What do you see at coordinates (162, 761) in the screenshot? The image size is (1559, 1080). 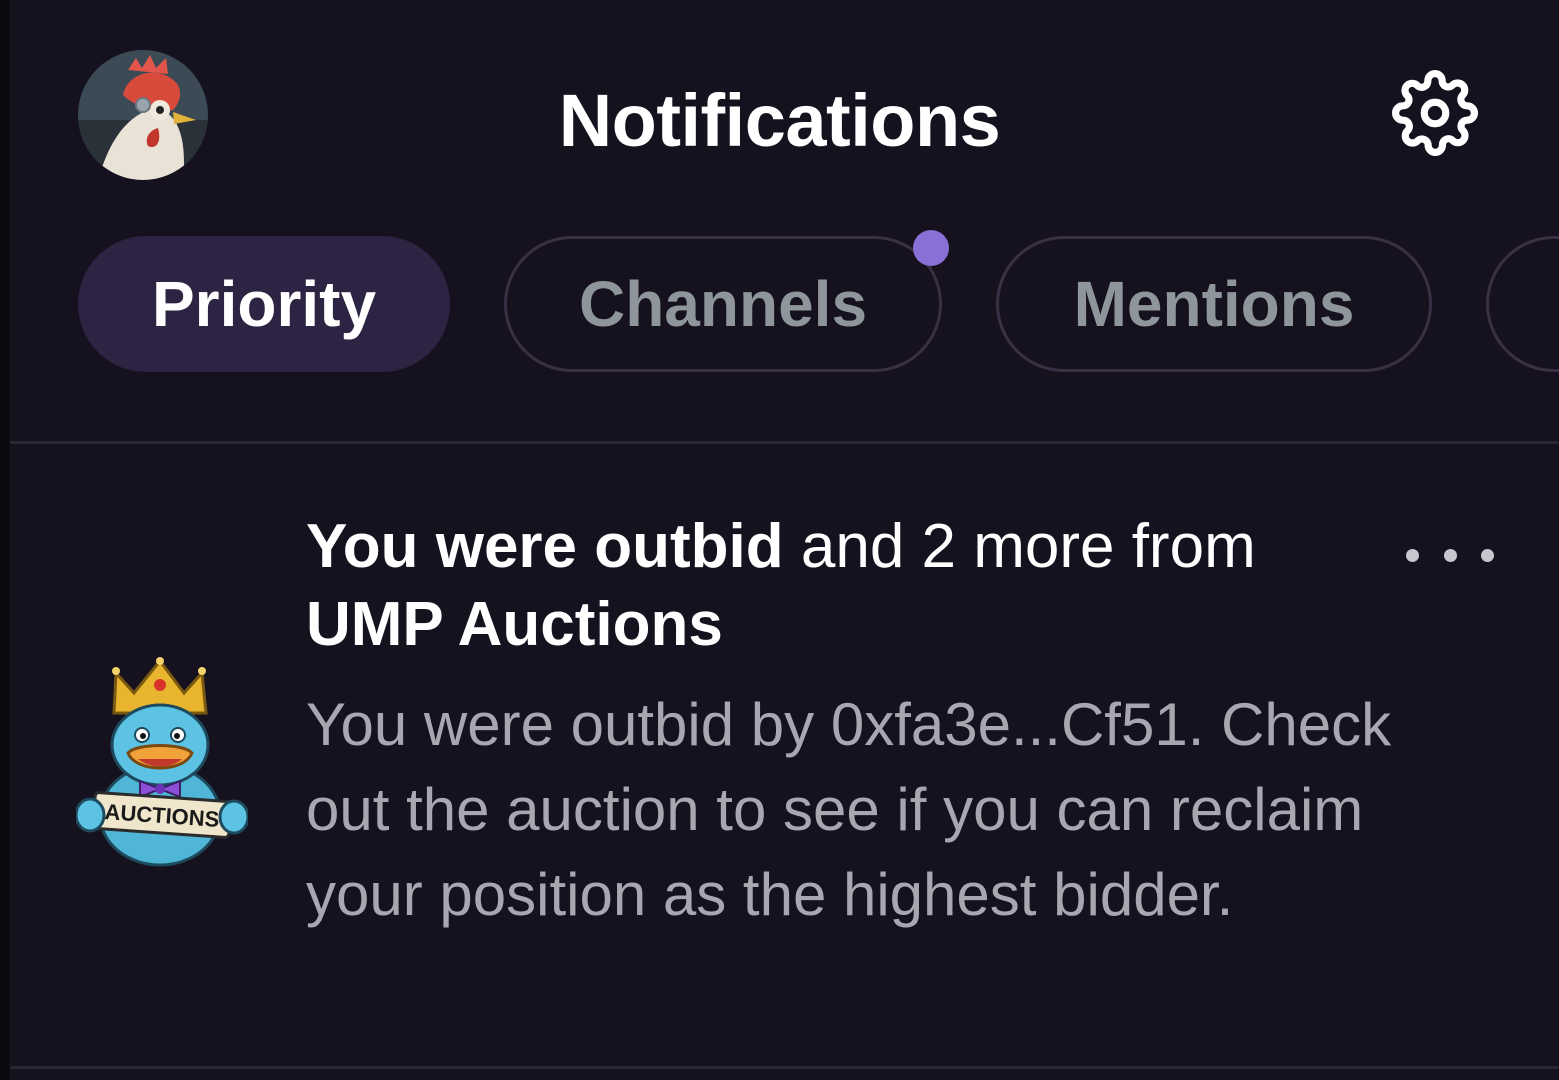 I see `auctions-duck-icon: AUCTIONS` at bounding box center [162, 761].